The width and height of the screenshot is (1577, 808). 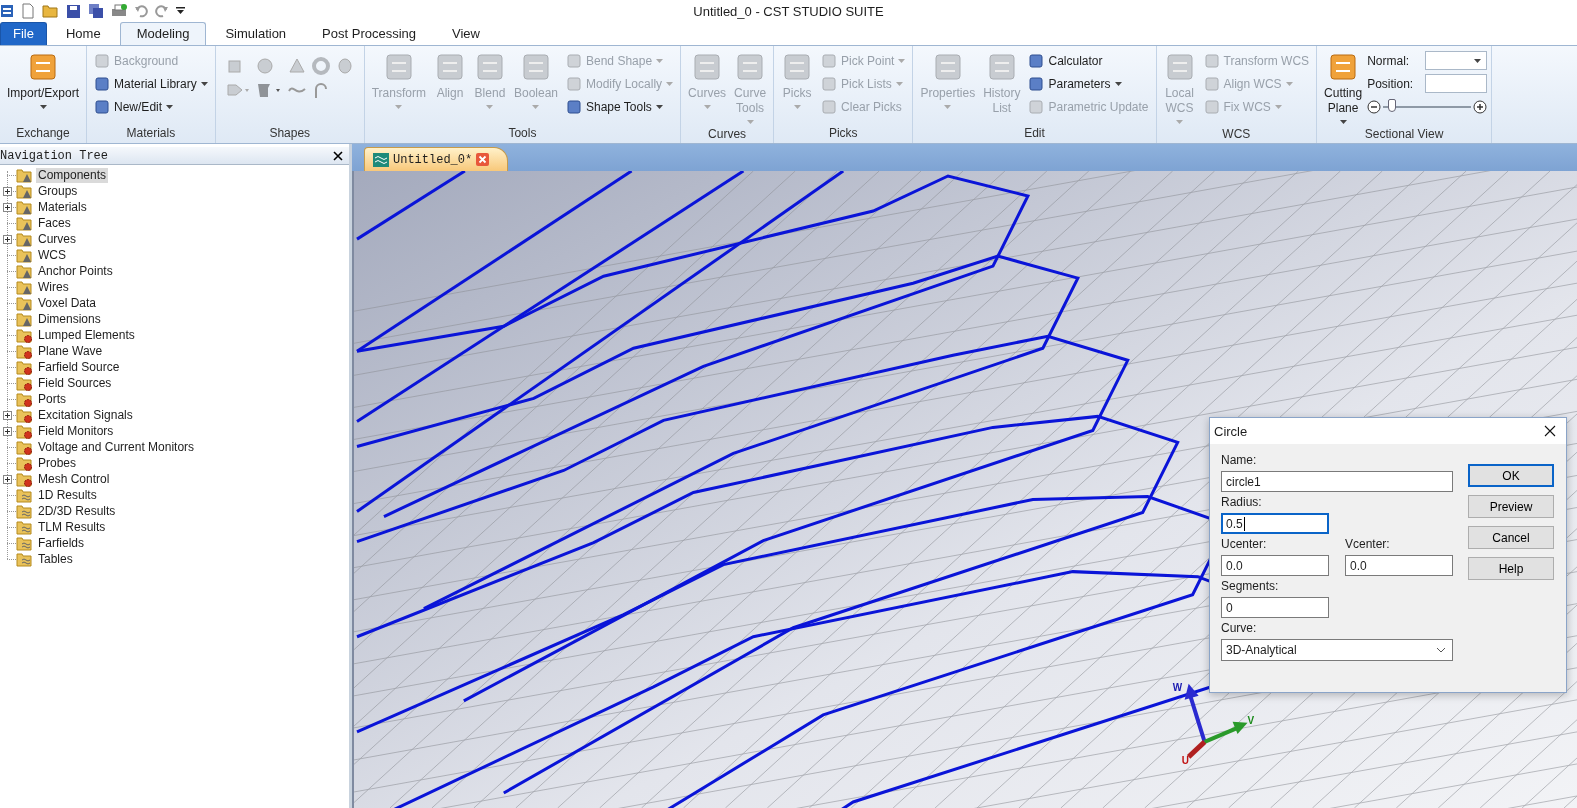 I want to click on file-tab: File, so click(x=23, y=33).